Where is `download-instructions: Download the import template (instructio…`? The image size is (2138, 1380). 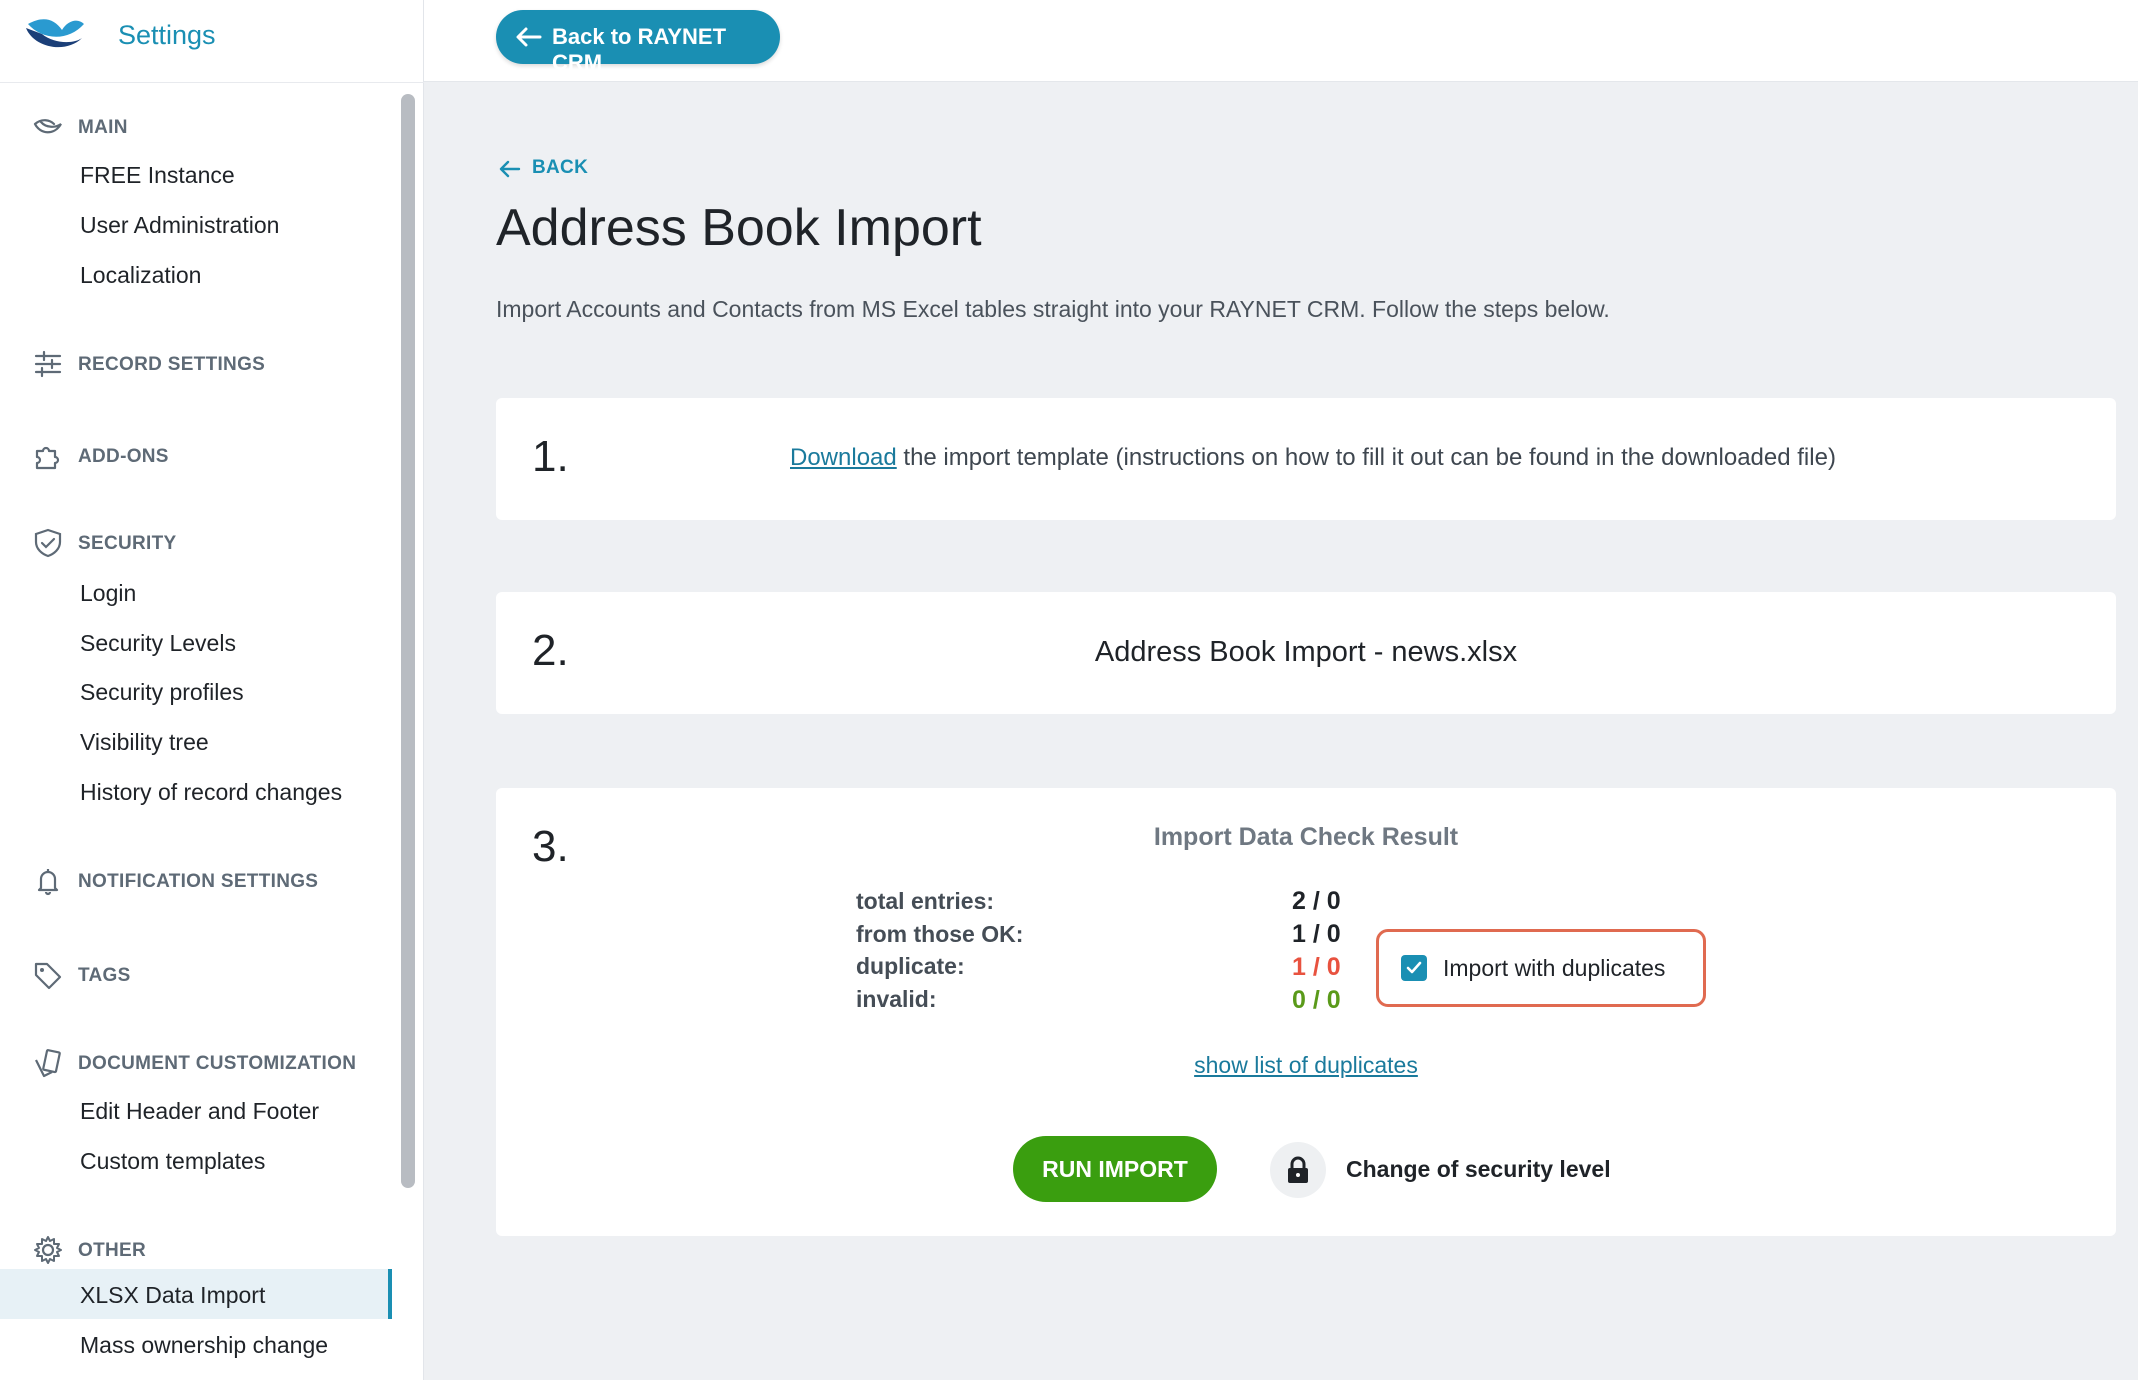 download-instructions: Download the import template (instructio… is located at coordinates (1313, 458).